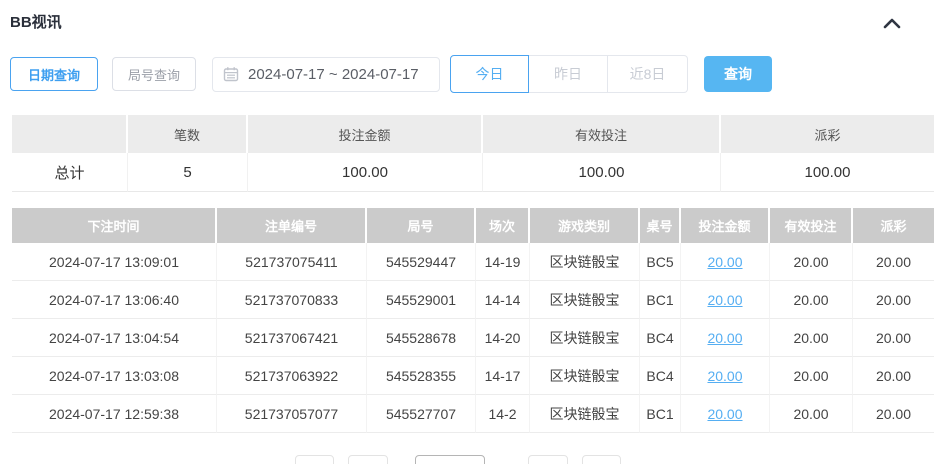  What do you see at coordinates (365, 134) in the screenshot?
I see `summary-header-bet: 投注金额` at bounding box center [365, 134].